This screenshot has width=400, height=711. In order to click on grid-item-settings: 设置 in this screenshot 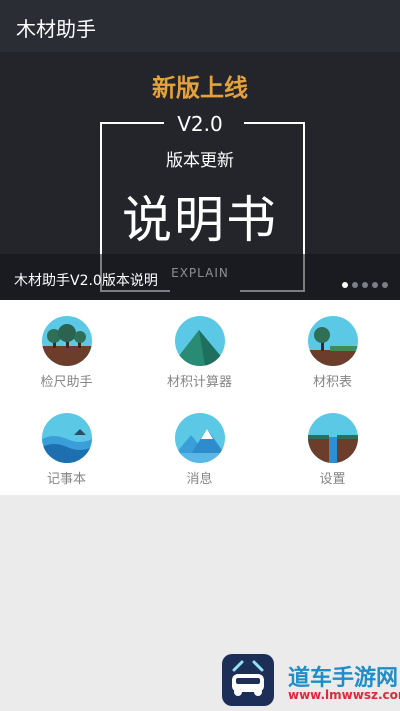, I will do `click(332, 442)`.